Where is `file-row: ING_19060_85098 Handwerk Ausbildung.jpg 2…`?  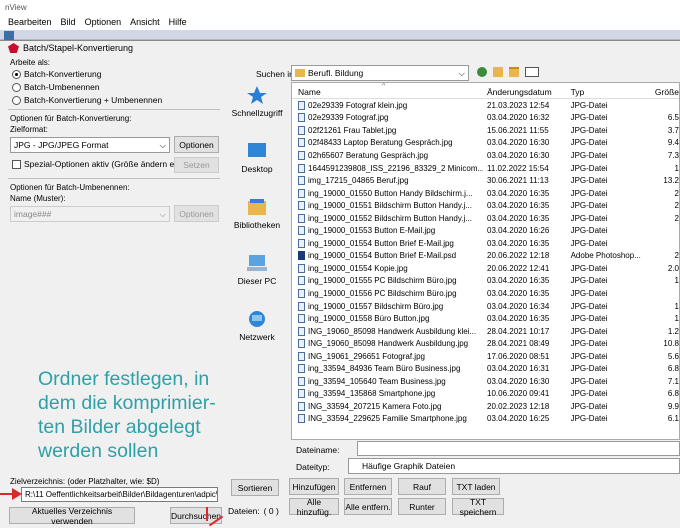 file-row: ING_19060_85098 Handwerk Ausbildung.jpg 2… is located at coordinates (485, 343).